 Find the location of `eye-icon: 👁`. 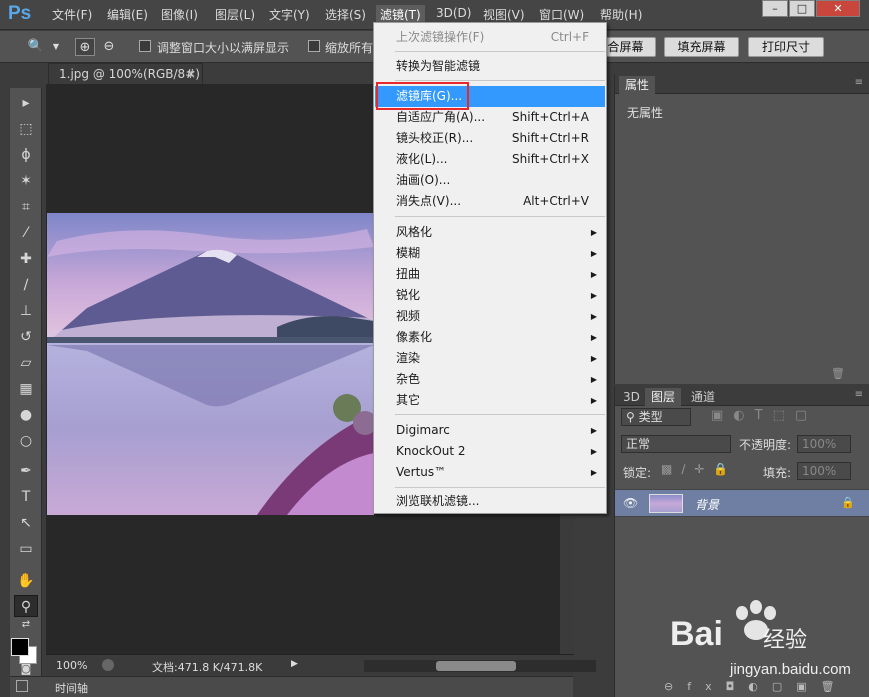

eye-icon: 👁 is located at coordinates (630, 503).